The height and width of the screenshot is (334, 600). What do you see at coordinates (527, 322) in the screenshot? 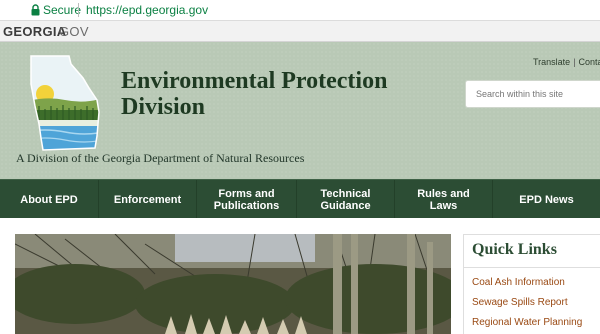
I see `quick-link-regional-water: Regional Water Planning` at bounding box center [527, 322].